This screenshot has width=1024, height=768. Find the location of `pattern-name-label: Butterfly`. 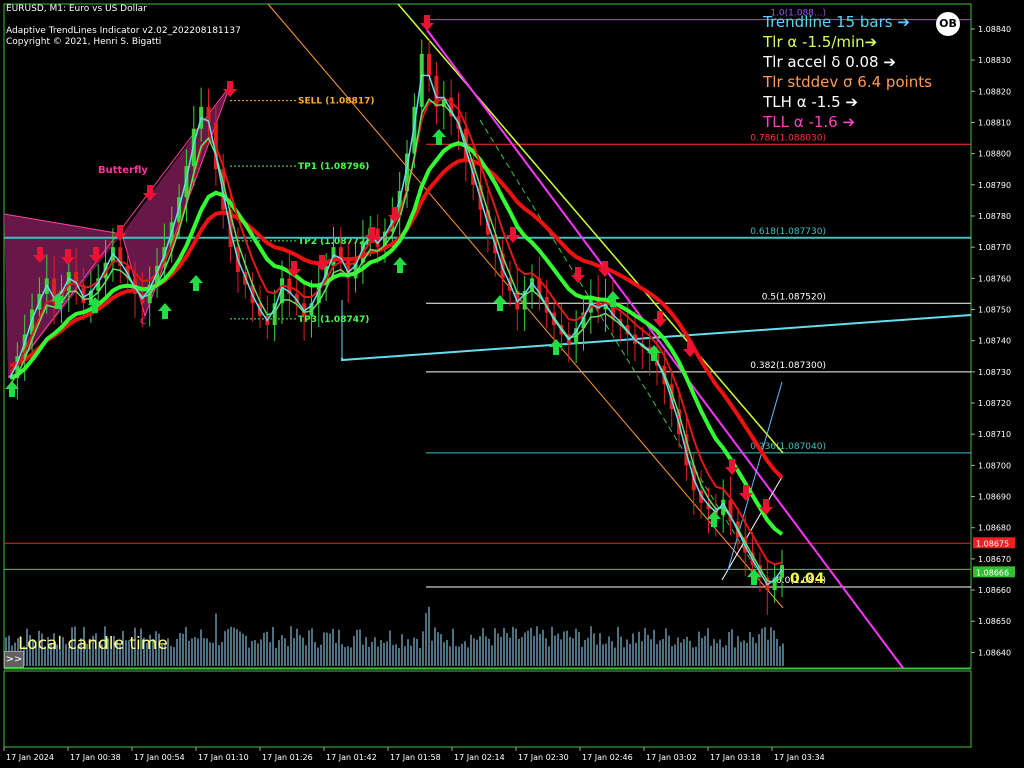

pattern-name-label: Butterfly is located at coordinates (123, 170).